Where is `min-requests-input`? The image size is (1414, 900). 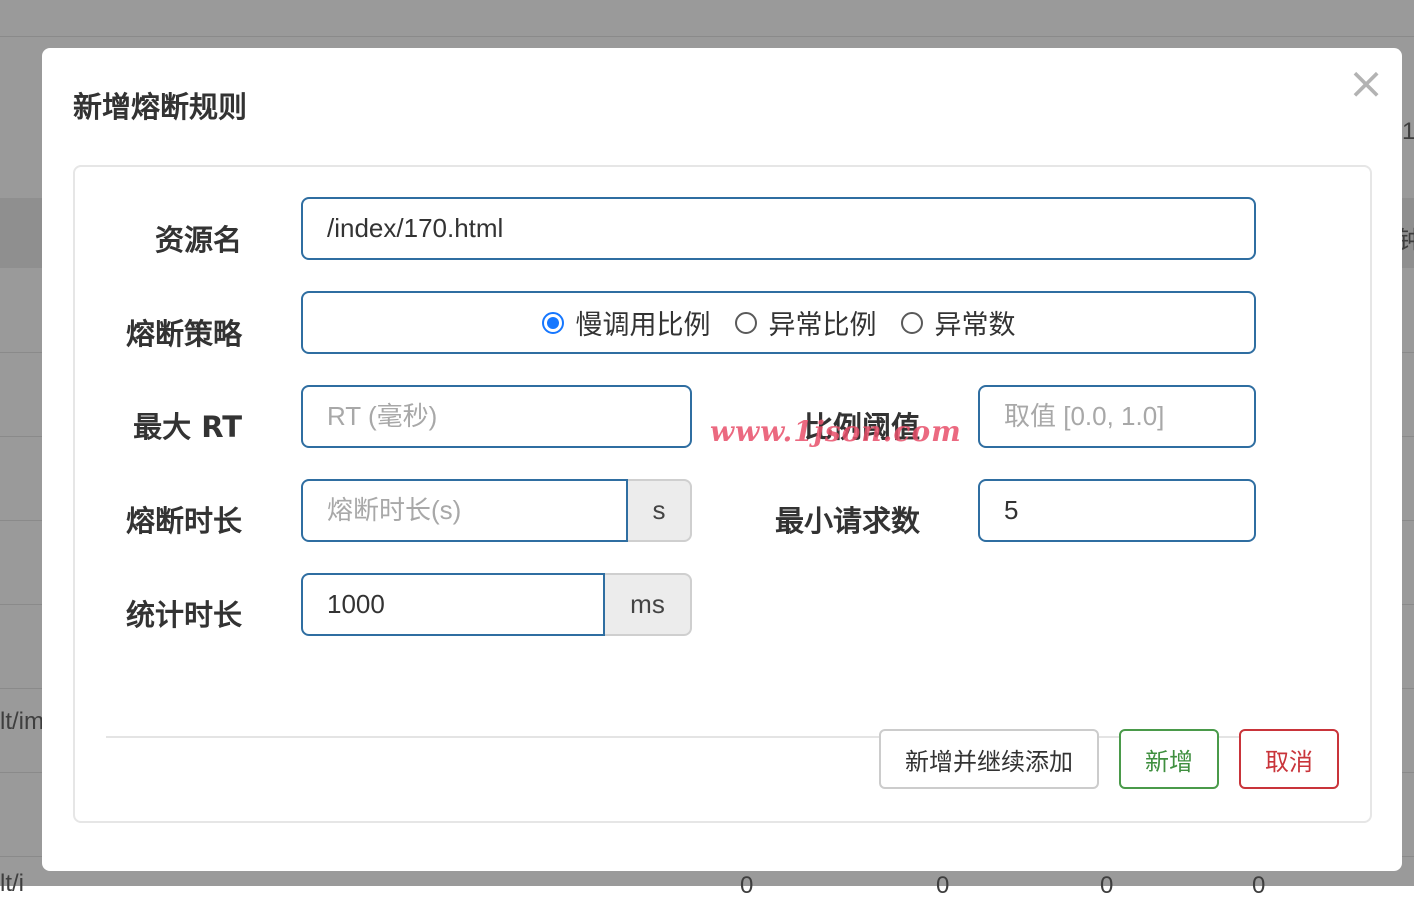
min-requests-input is located at coordinates (1117, 510).